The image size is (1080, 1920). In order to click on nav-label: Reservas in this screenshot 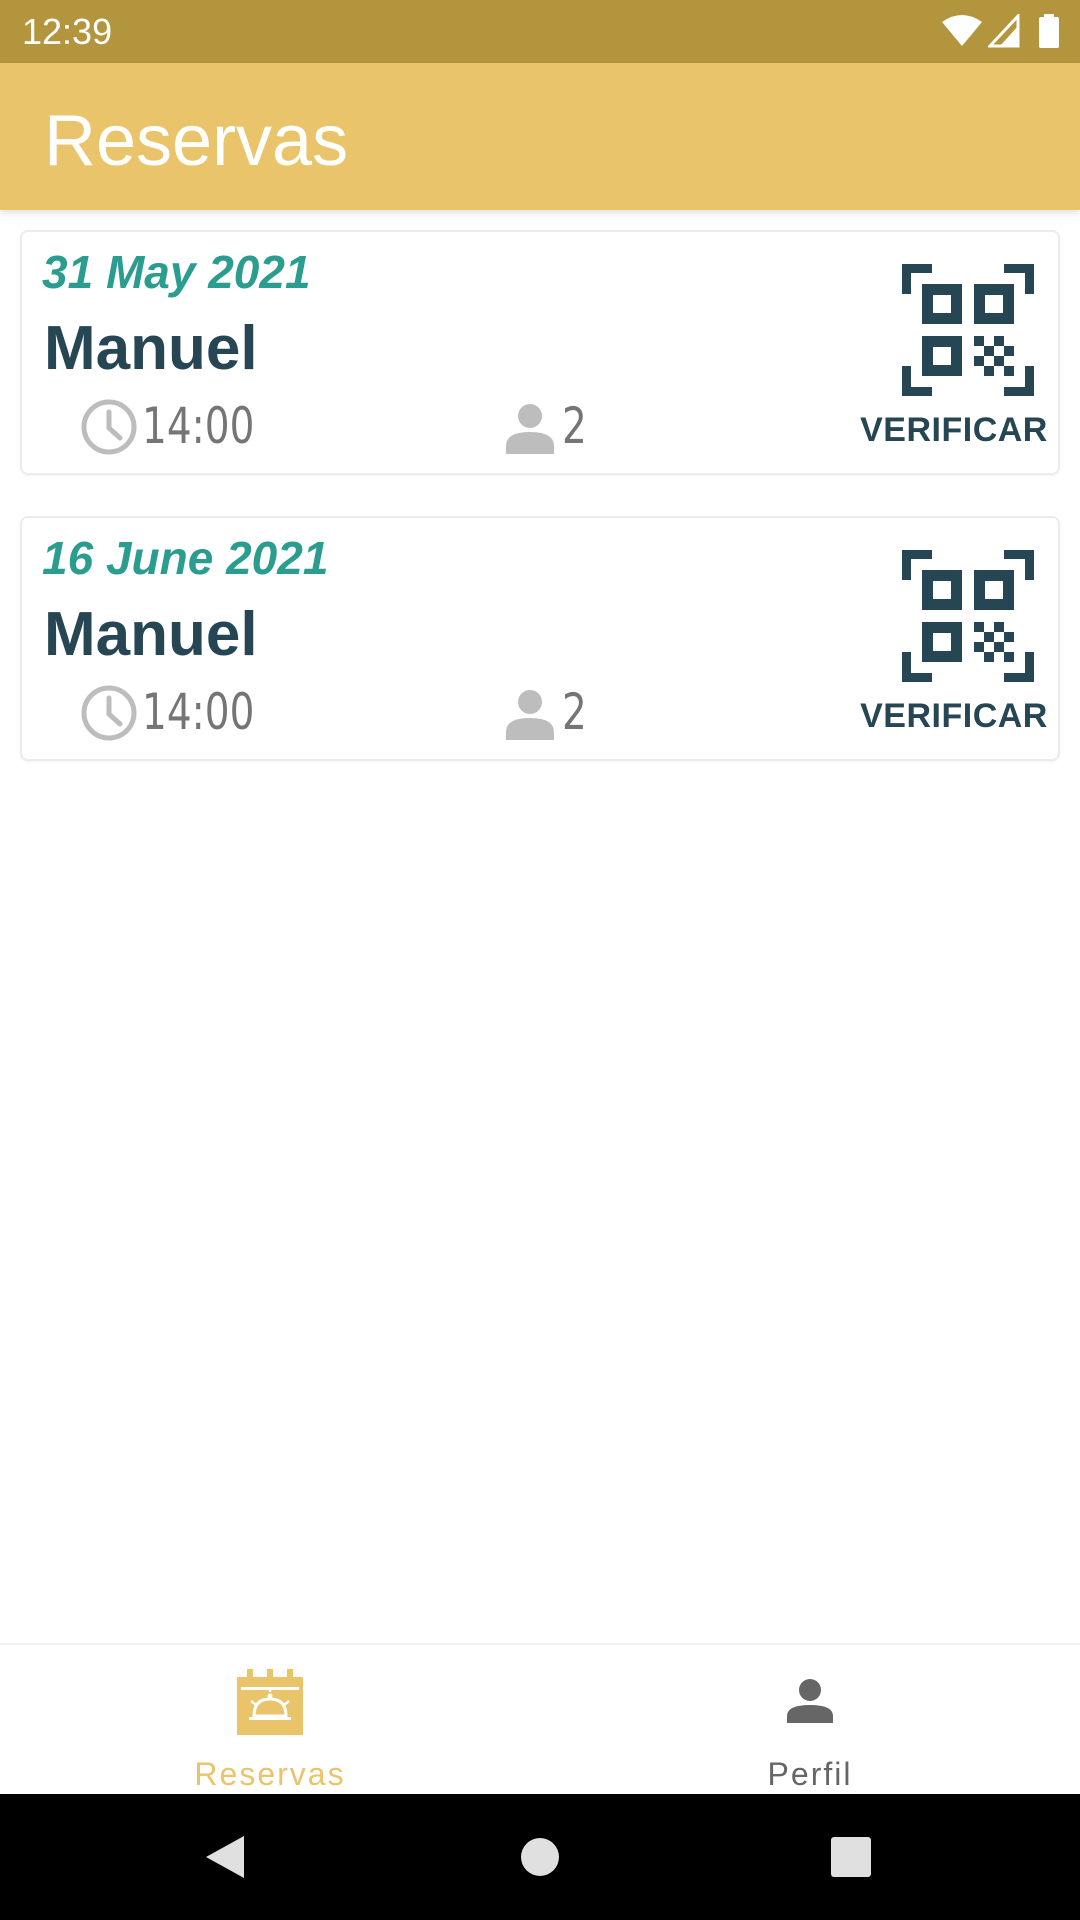, I will do `click(270, 1774)`.